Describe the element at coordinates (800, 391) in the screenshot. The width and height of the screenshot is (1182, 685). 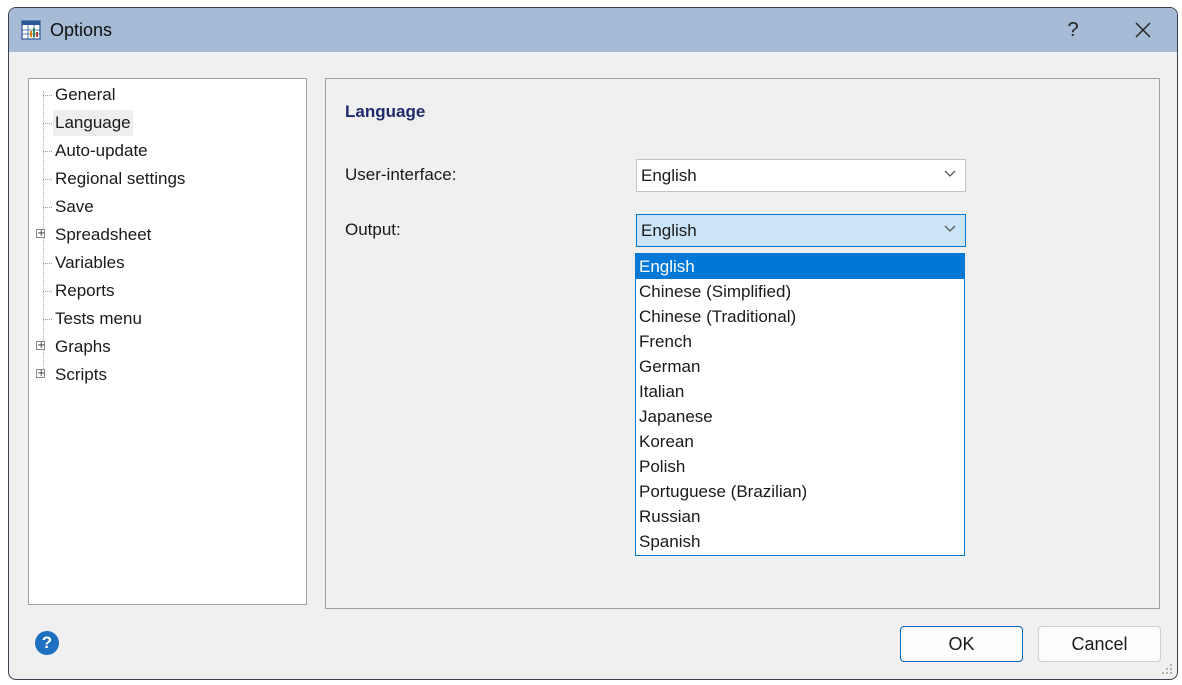
I see `dropdown-option: Italian` at that location.